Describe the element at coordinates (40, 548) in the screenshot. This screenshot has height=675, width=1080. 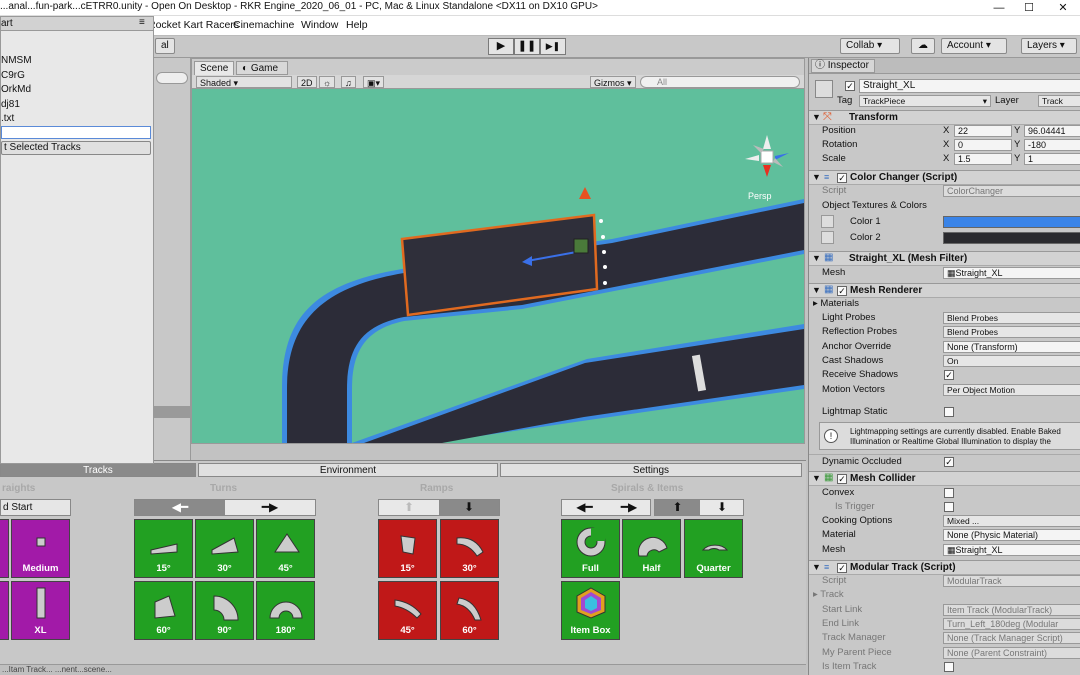
I see `straight-medium-tile: Medium` at that location.